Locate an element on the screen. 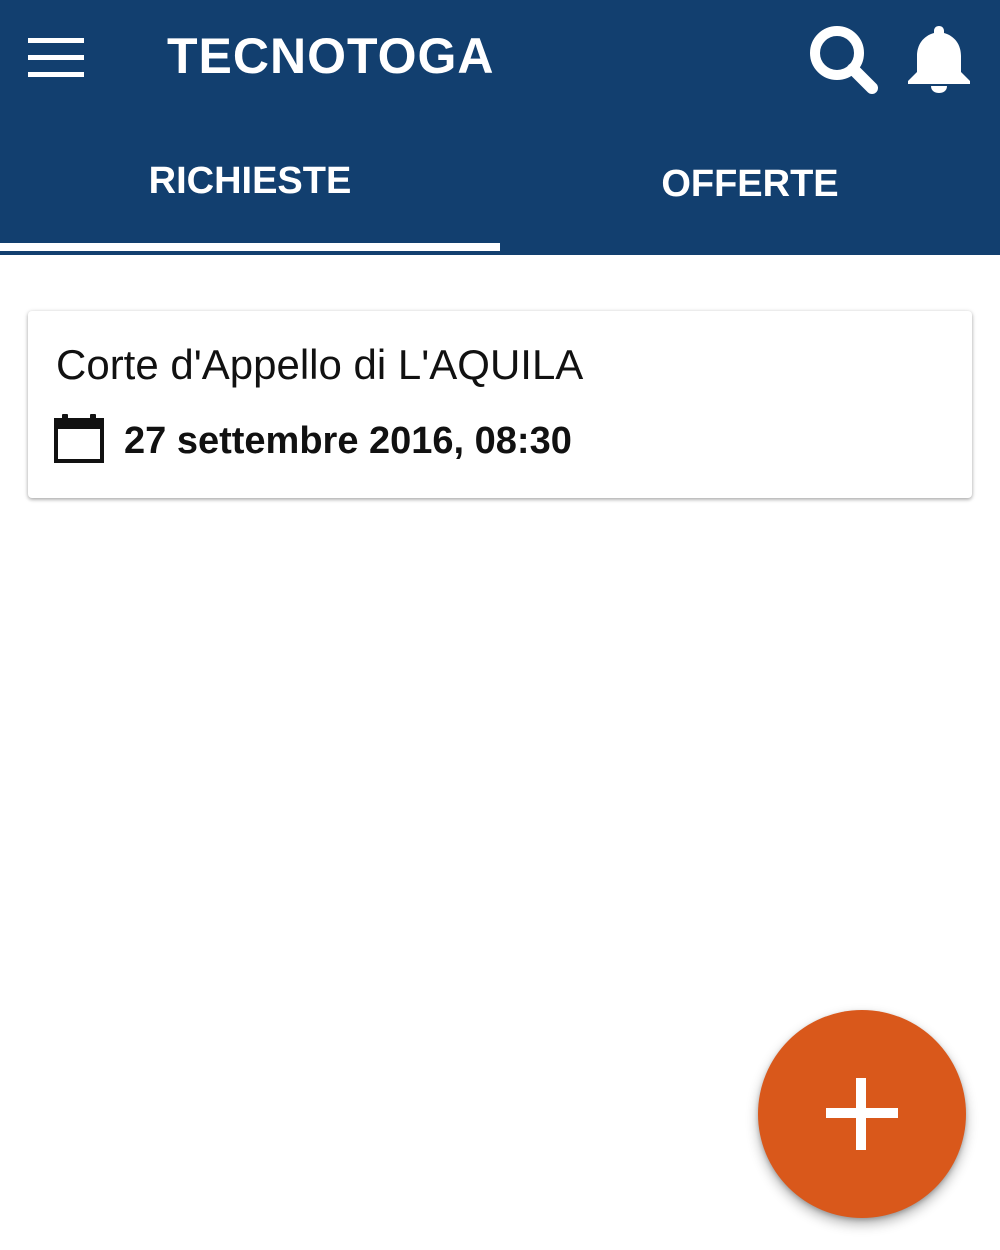 Image resolution: width=1000 pixels, height=1250 pixels. tab-bar: RICHIESTE OFFERTE is located at coordinates (500, 187).